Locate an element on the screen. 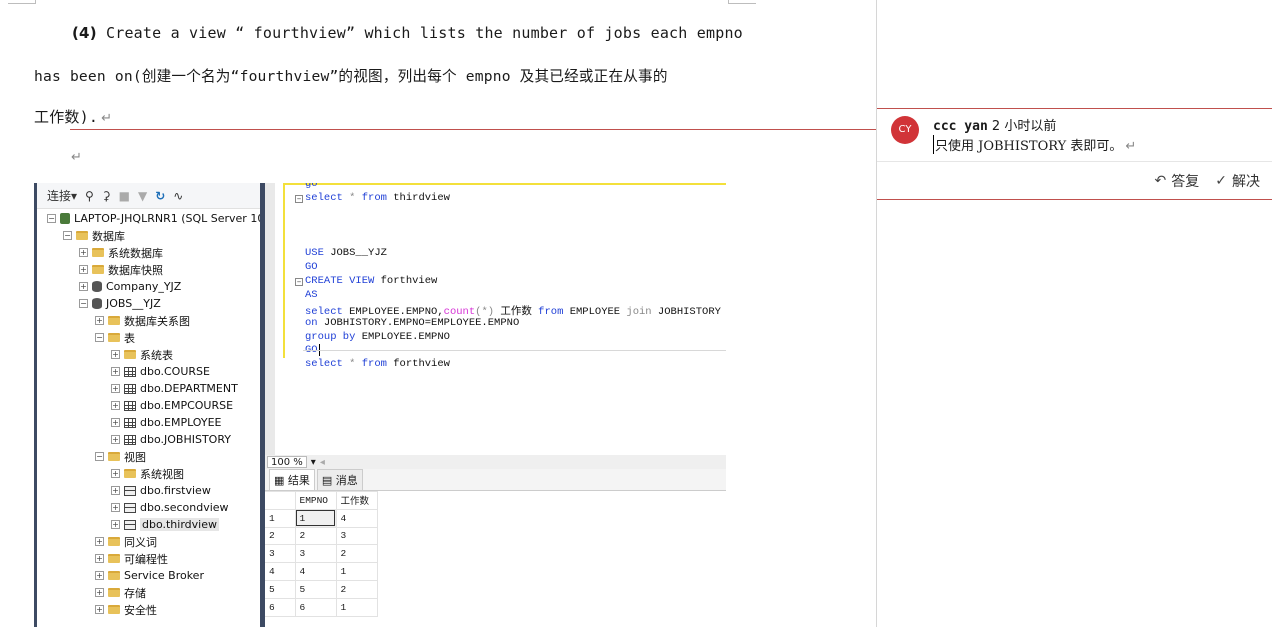 This screenshot has width=1272, height=627. refresh-icon: ↻ is located at coordinates (160, 195).